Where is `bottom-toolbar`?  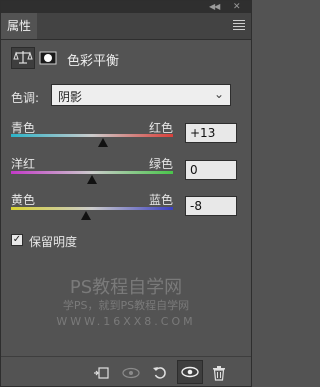 bottom-toolbar is located at coordinates (126, 371).